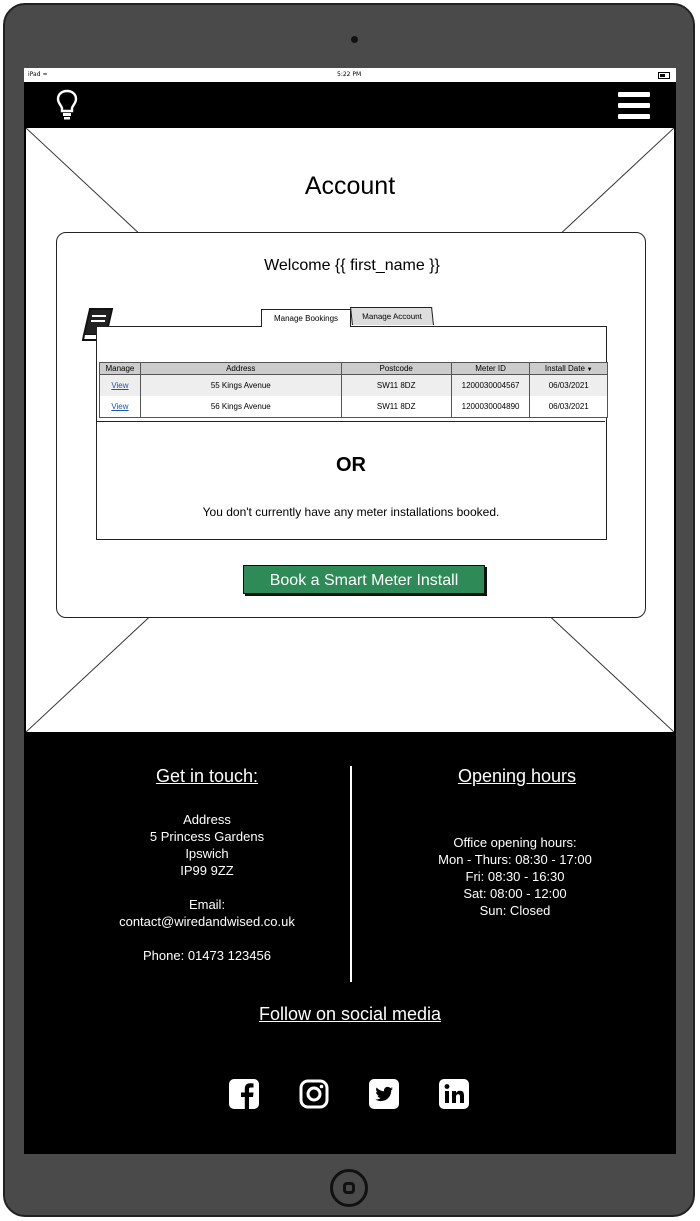  I want to click on col-header-install-date: Install Date ▼, so click(568, 368).